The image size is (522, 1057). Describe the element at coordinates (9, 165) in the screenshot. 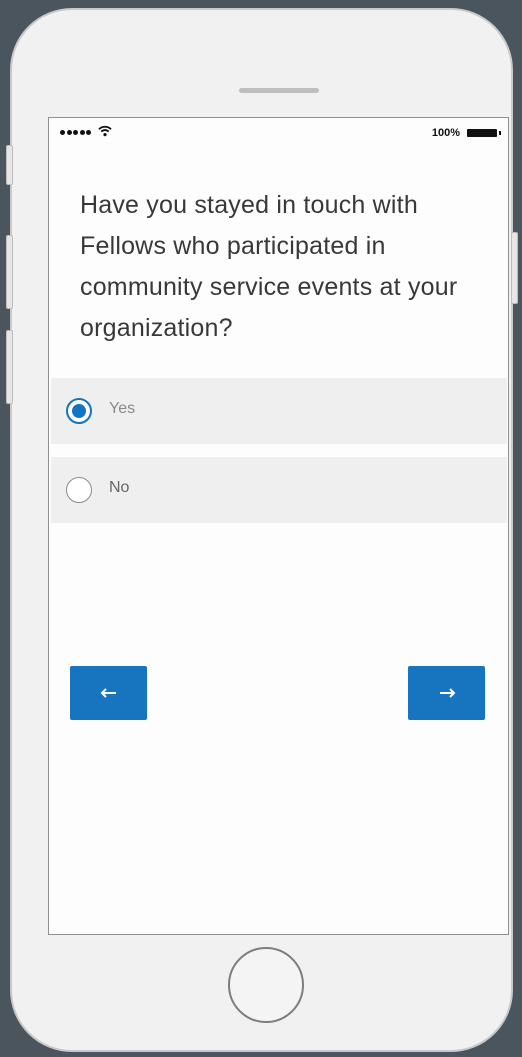

I see `mute-switch` at that location.